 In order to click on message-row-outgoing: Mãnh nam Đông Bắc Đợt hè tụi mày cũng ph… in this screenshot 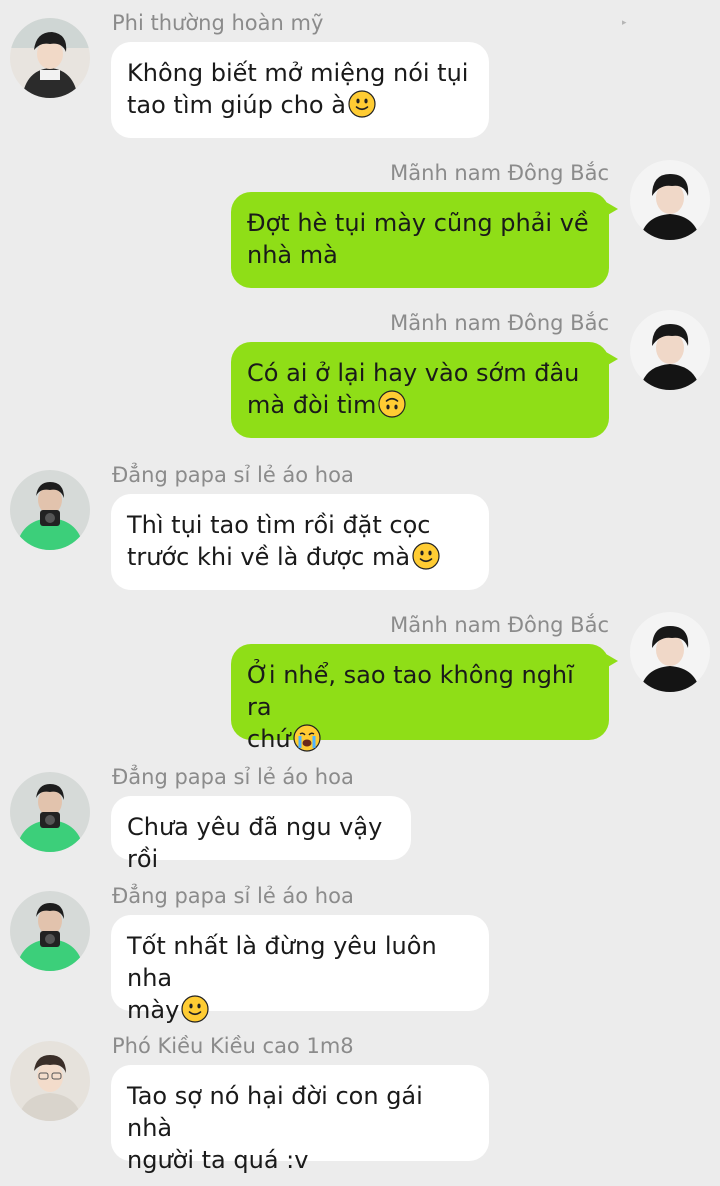, I will do `click(360, 225)`.